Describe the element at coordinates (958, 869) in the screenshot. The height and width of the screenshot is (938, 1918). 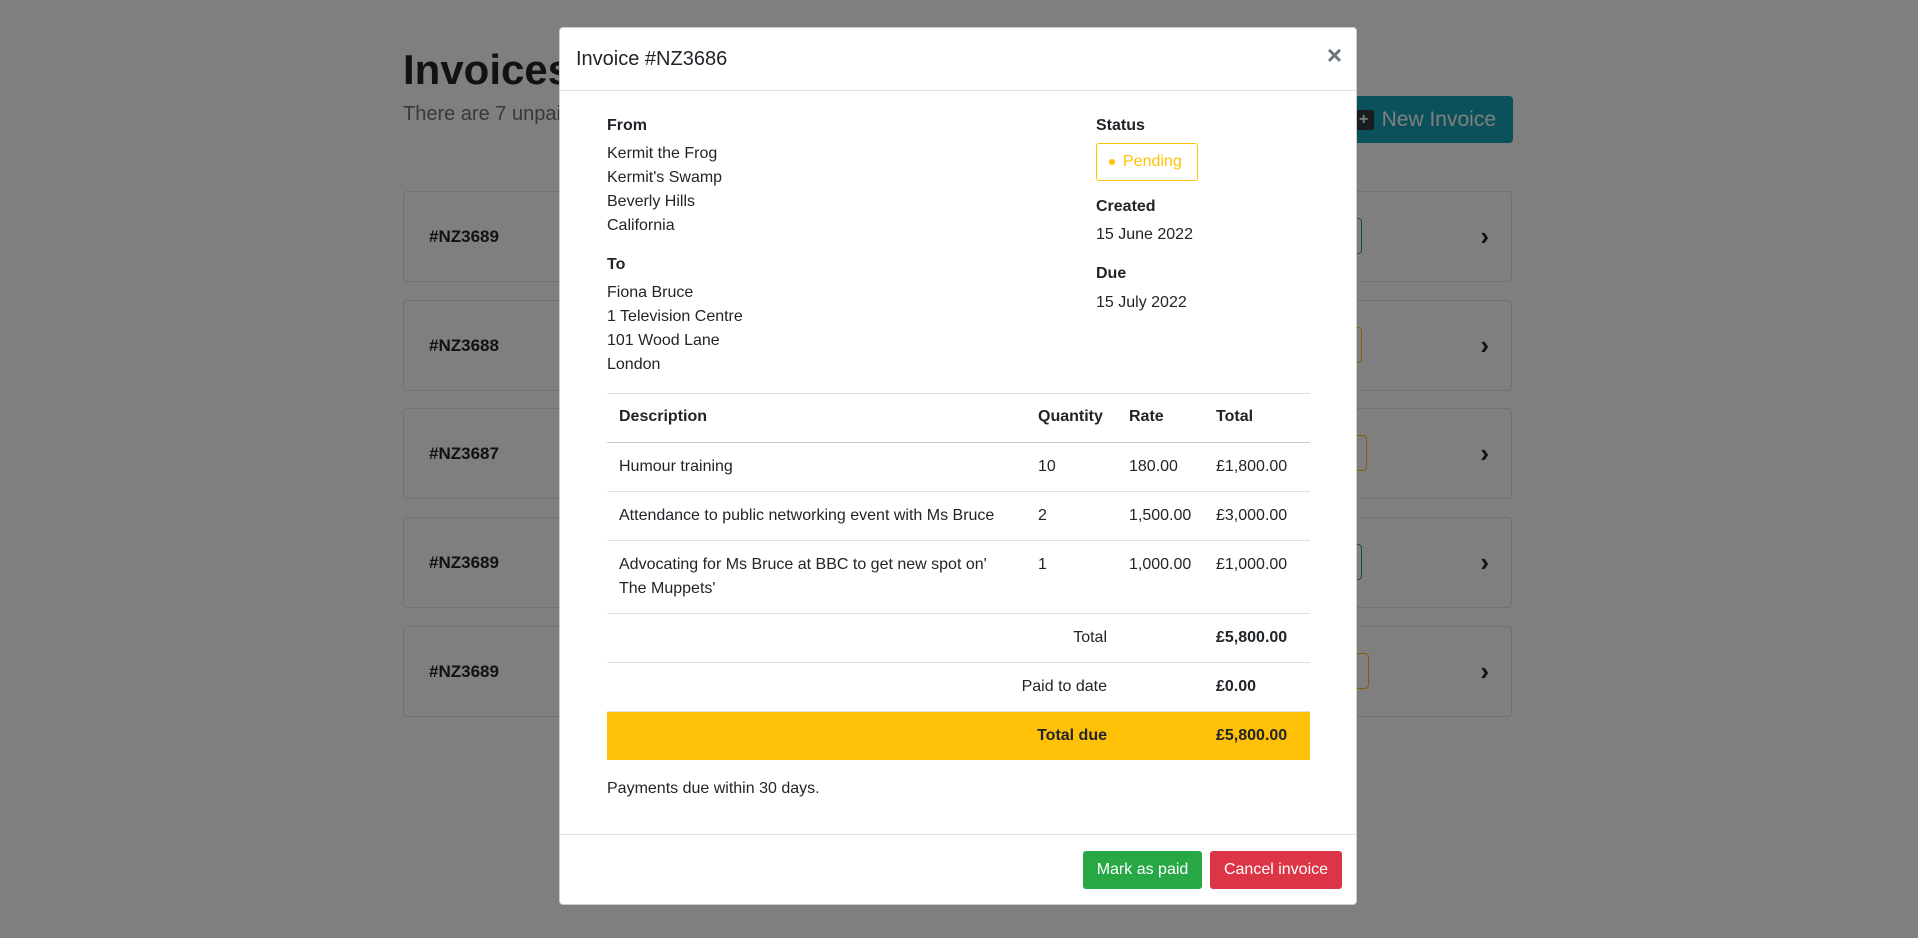
I see `modal-footer: Mark as paid Cancel invoice` at that location.